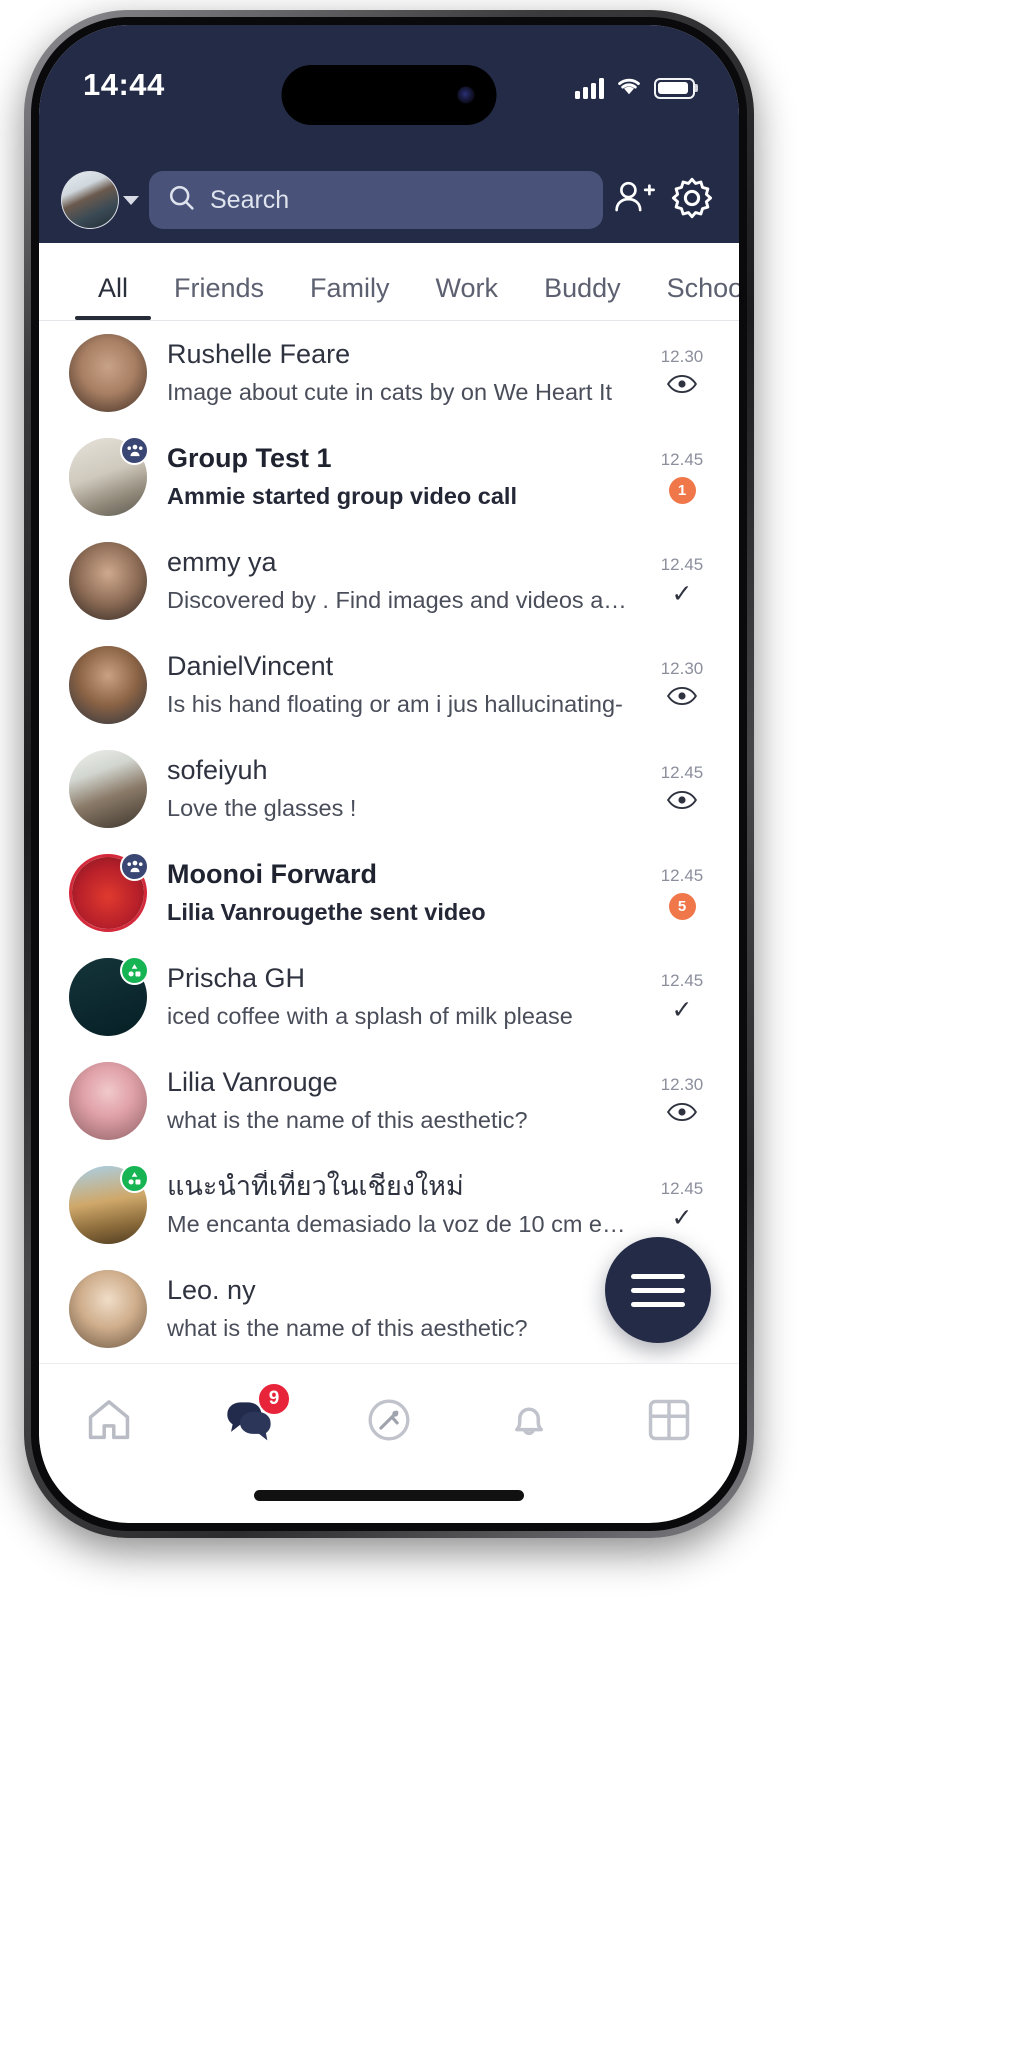  Describe the element at coordinates (259, 353) in the screenshot. I see `chat-name: Rushelle Feare` at that location.